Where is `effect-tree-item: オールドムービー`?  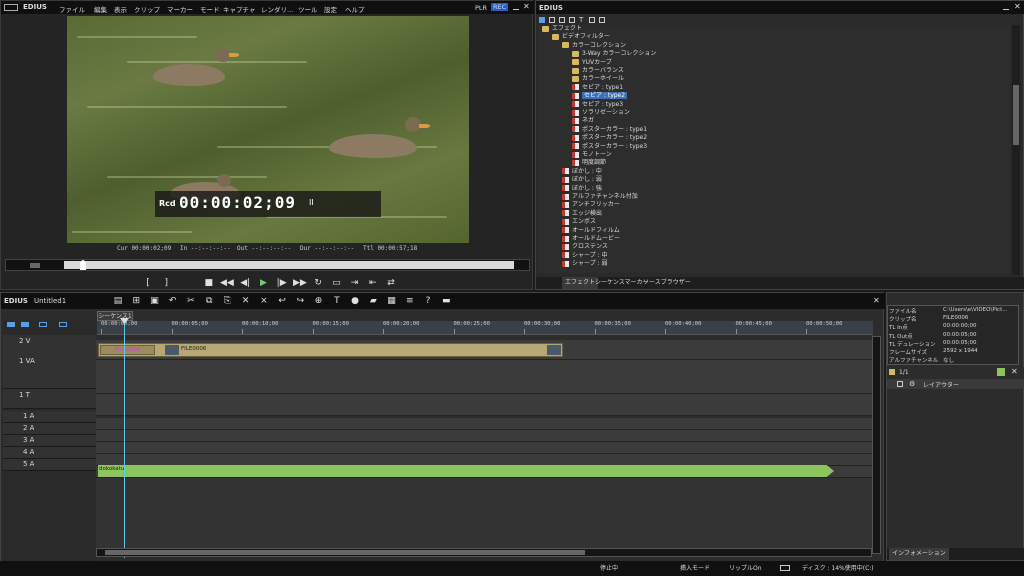 effect-tree-item: オールドムービー is located at coordinates (591, 239).